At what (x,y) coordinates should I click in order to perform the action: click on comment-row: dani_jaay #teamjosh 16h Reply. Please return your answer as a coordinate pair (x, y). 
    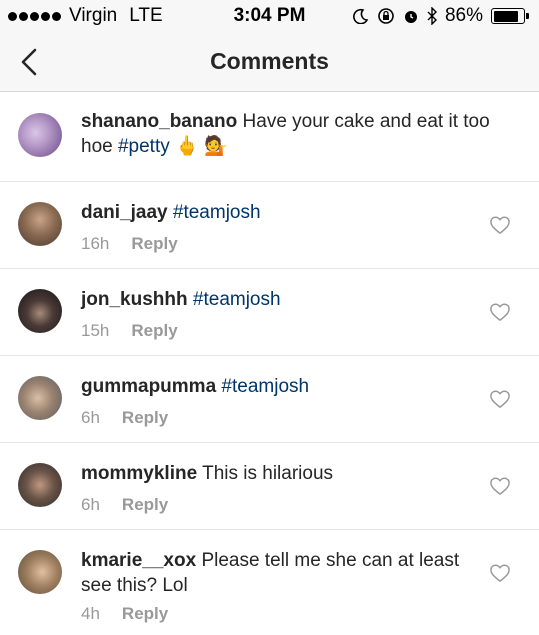
    Looking at the image, I should click on (269, 225).